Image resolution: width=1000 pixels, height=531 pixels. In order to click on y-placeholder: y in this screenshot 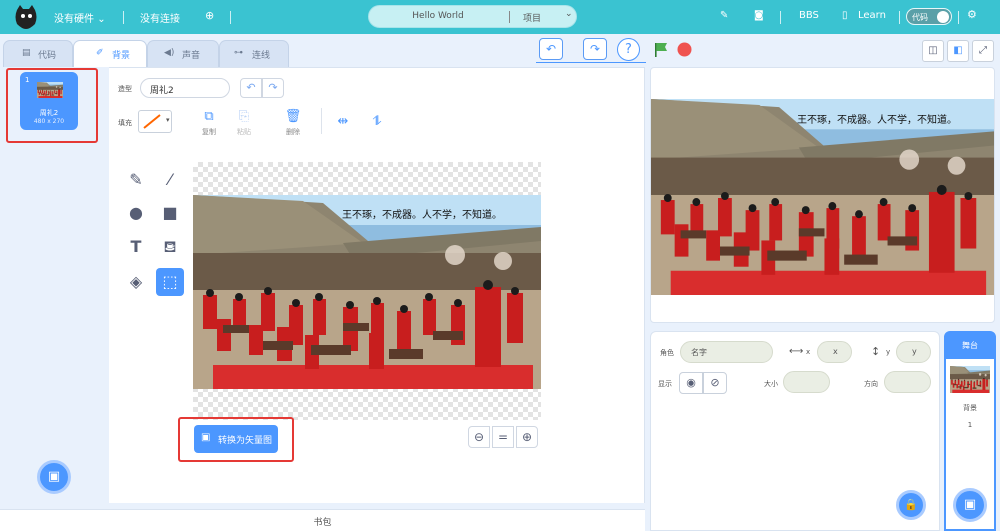, I will do `click(914, 351)`.